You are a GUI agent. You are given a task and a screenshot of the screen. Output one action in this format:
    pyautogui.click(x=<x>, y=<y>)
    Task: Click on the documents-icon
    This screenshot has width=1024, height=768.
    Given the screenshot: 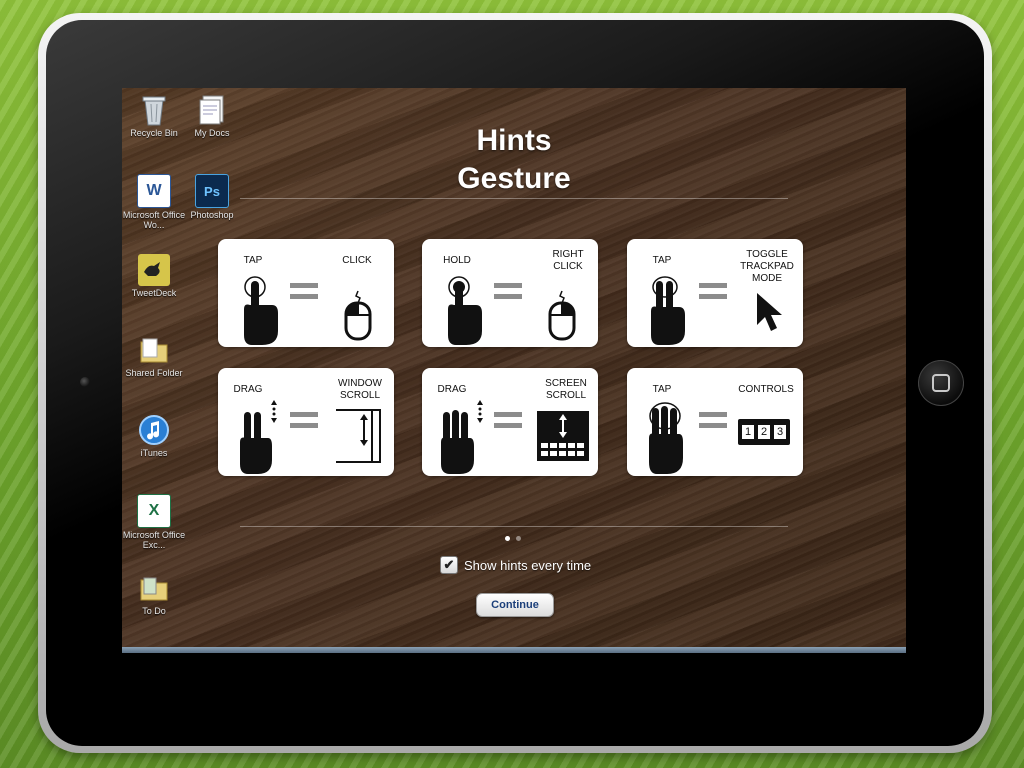 What is the action you would take?
    pyautogui.click(x=212, y=110)
    